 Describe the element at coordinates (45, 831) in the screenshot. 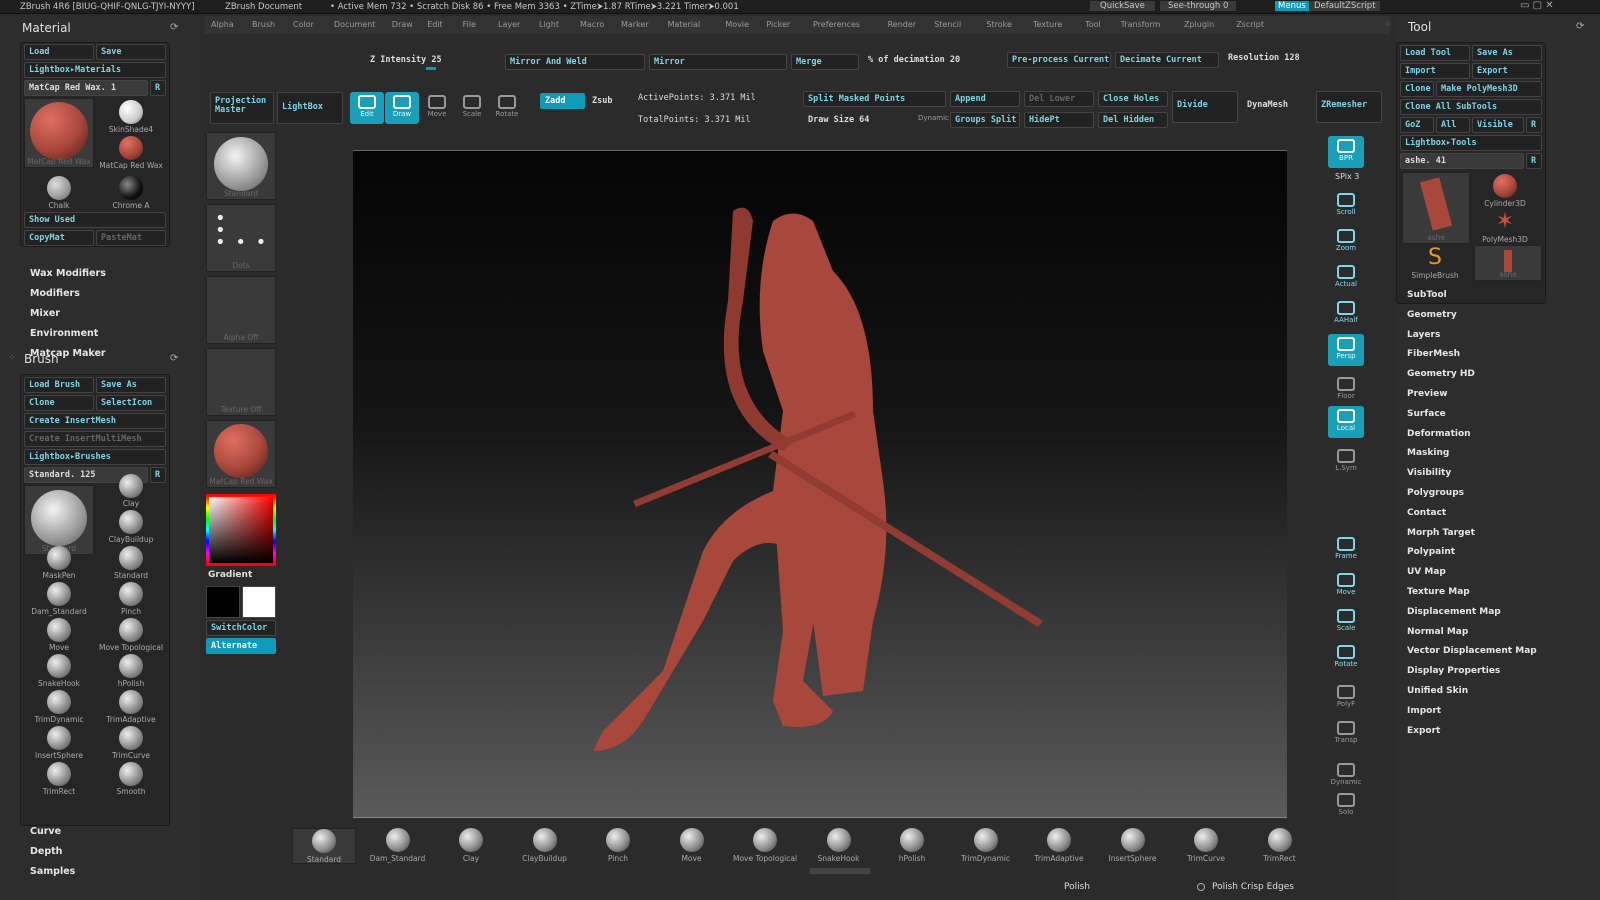

I see `brush-subpalette: Curve` at that location.